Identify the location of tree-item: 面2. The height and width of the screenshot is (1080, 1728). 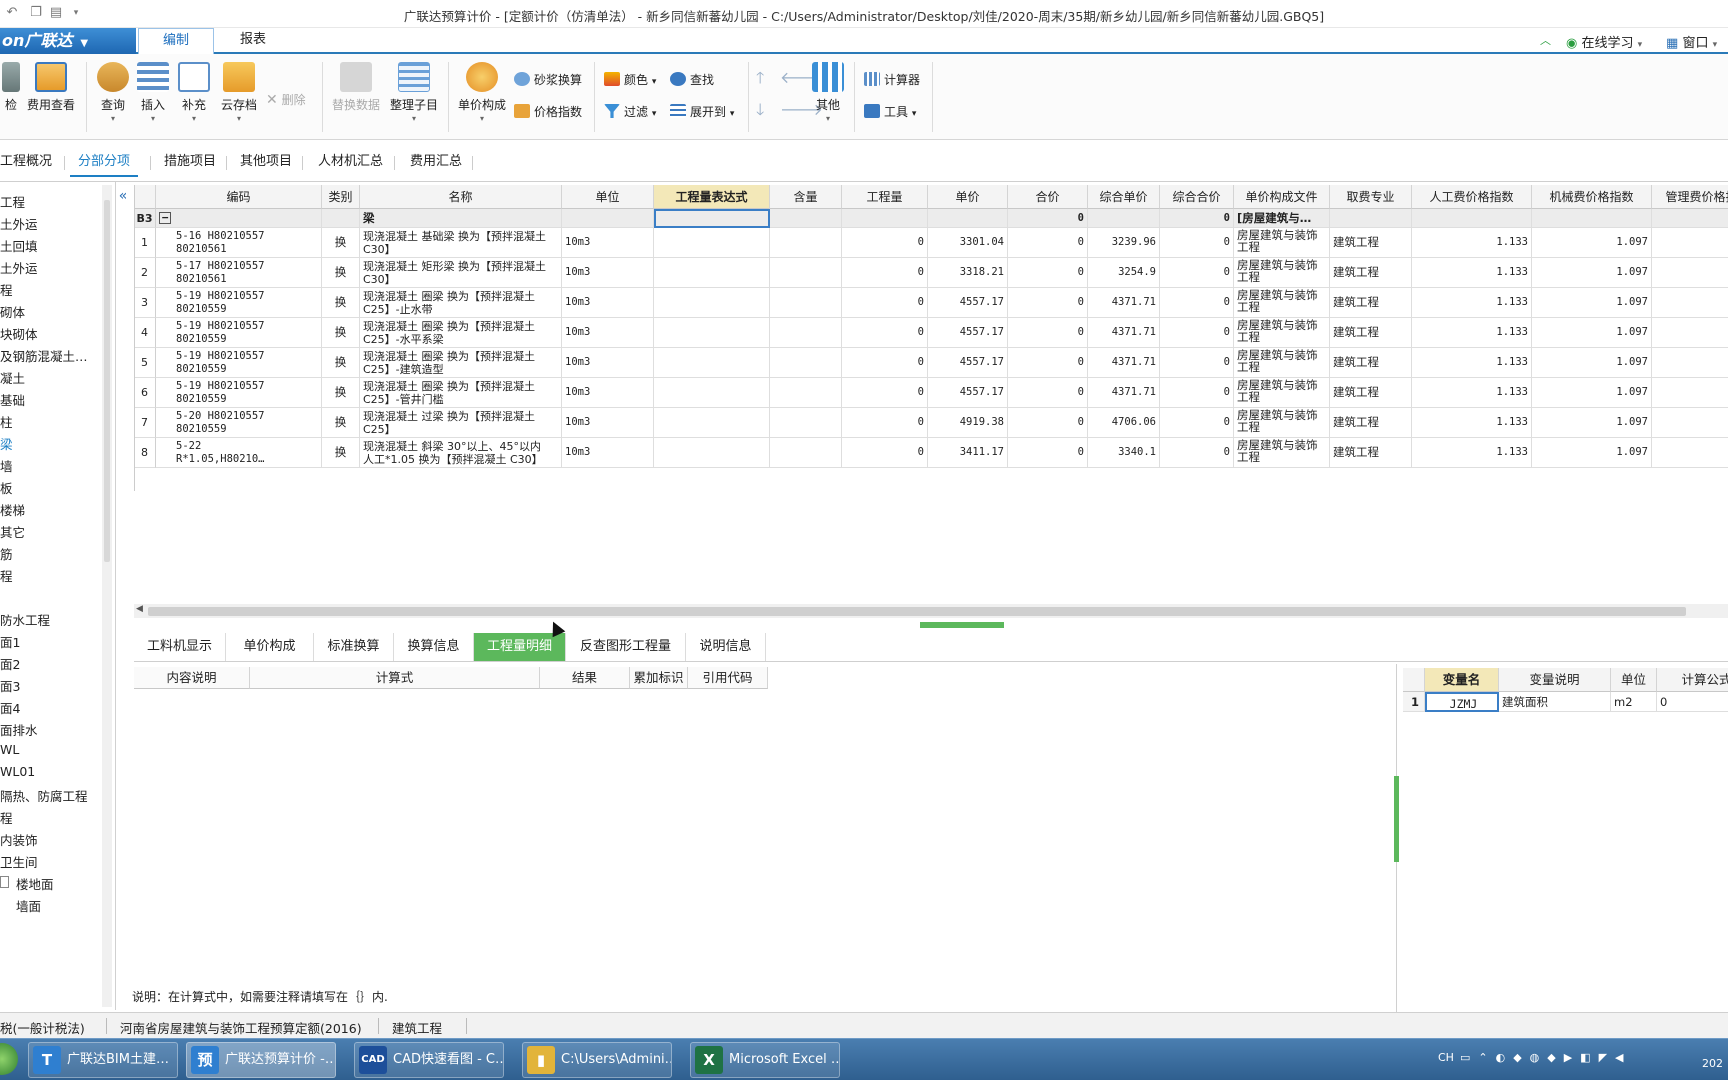
(10, 663).